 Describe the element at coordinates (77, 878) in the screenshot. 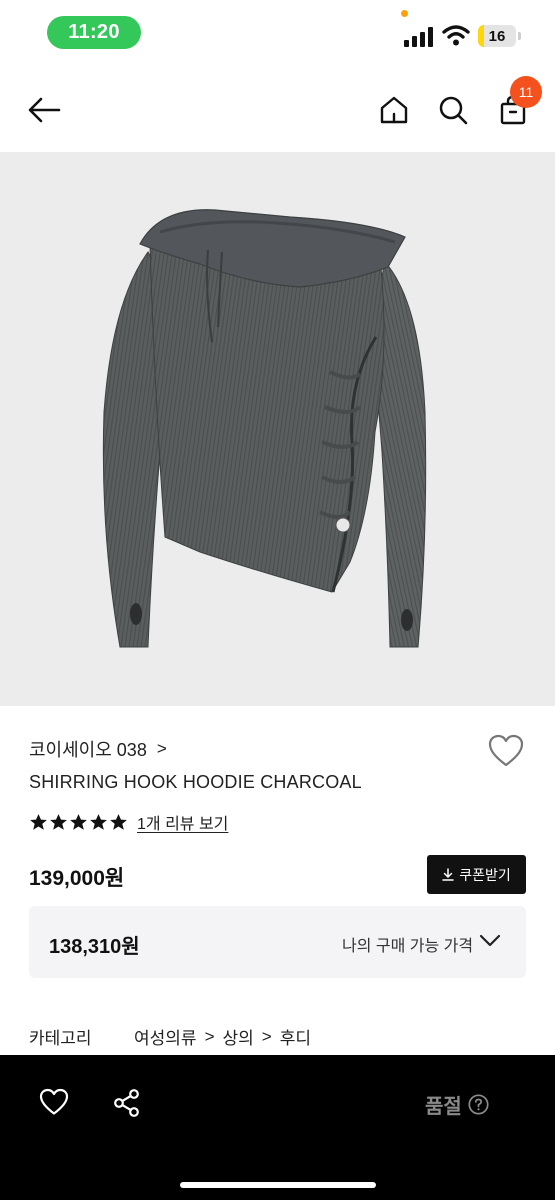

I see `product-price: 139,000원` at that location.